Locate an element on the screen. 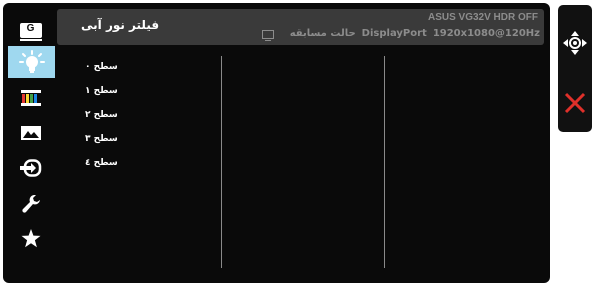  color-icon is located at coordinates (30, 98).